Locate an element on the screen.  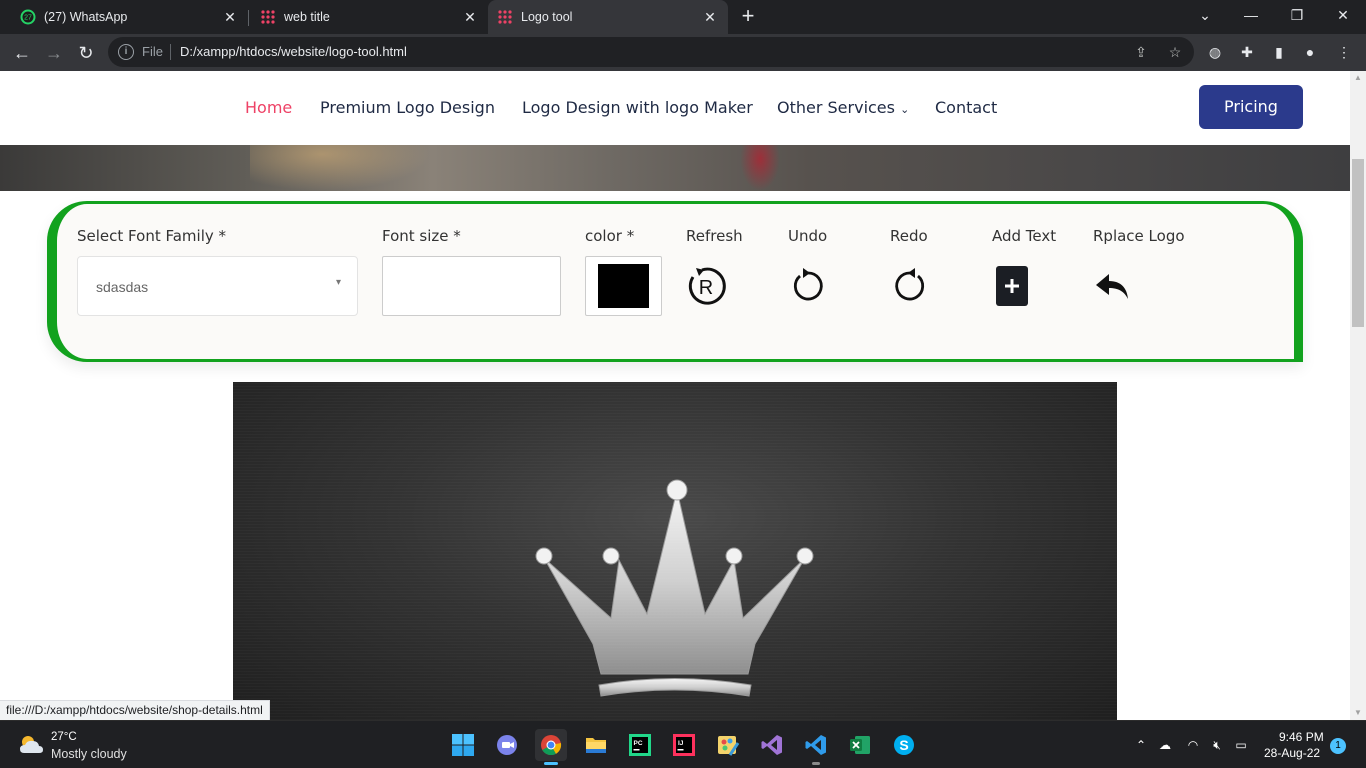
omnibox-divider is located at coordinates (170, 52).